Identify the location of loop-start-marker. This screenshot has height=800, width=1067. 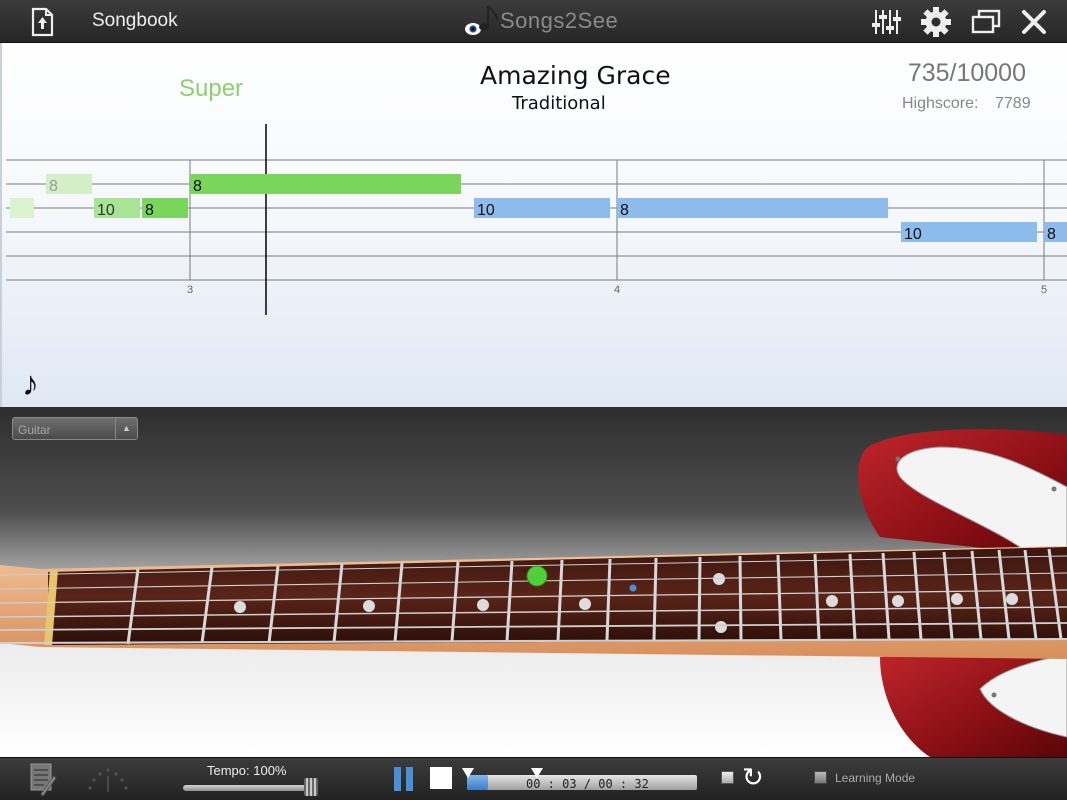
(468, 773).